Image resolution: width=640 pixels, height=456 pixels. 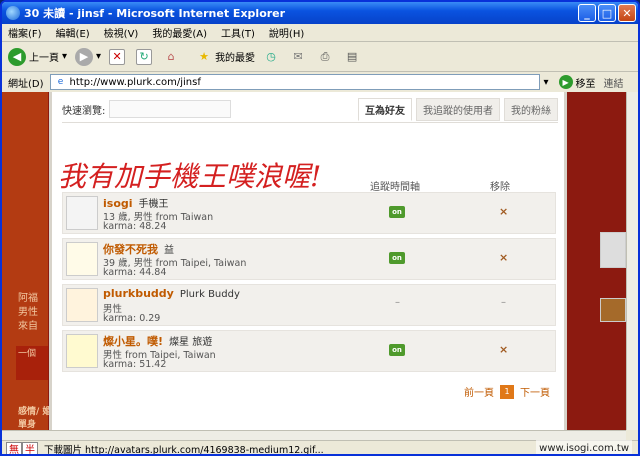 I want to click on print-icon: ⎙, so click(x=325, y=56).